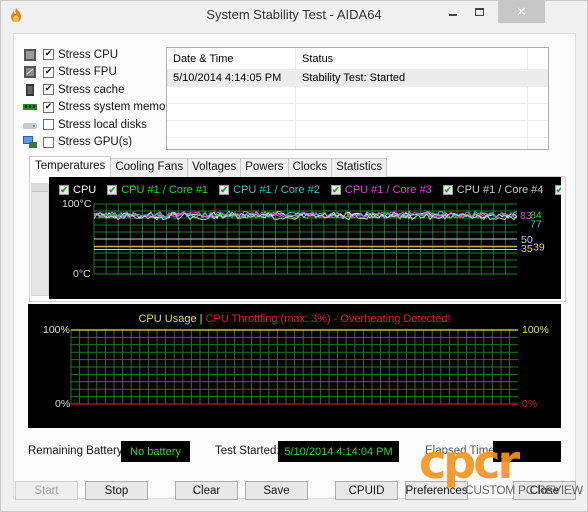  I want to click on start-button: Start, so click(46, 490).